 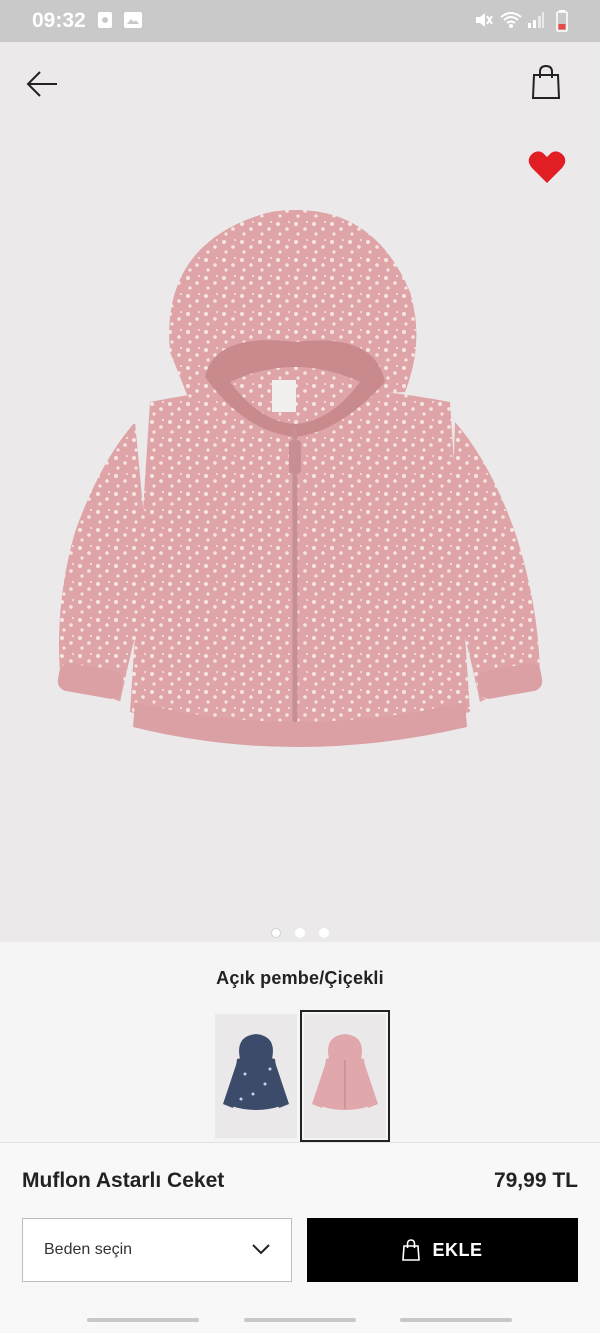 What do you see at coordinates (456, 1320) in the screenshot?
I see `nav-gesture-right` at bounding box center [456, 1320].